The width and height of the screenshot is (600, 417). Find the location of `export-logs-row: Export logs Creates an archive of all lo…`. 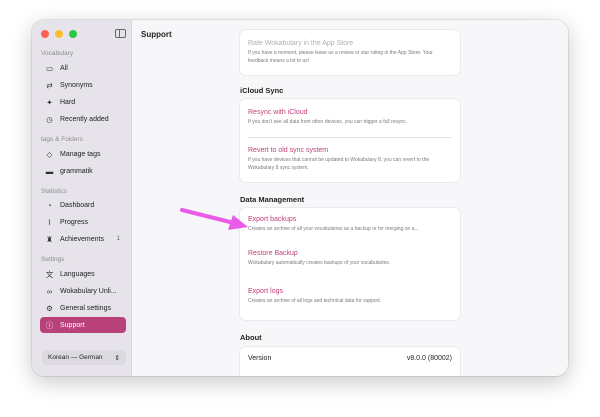

export-logs-row: Export logs Creates an archive of all lo… is located at coordinates (350, 294).